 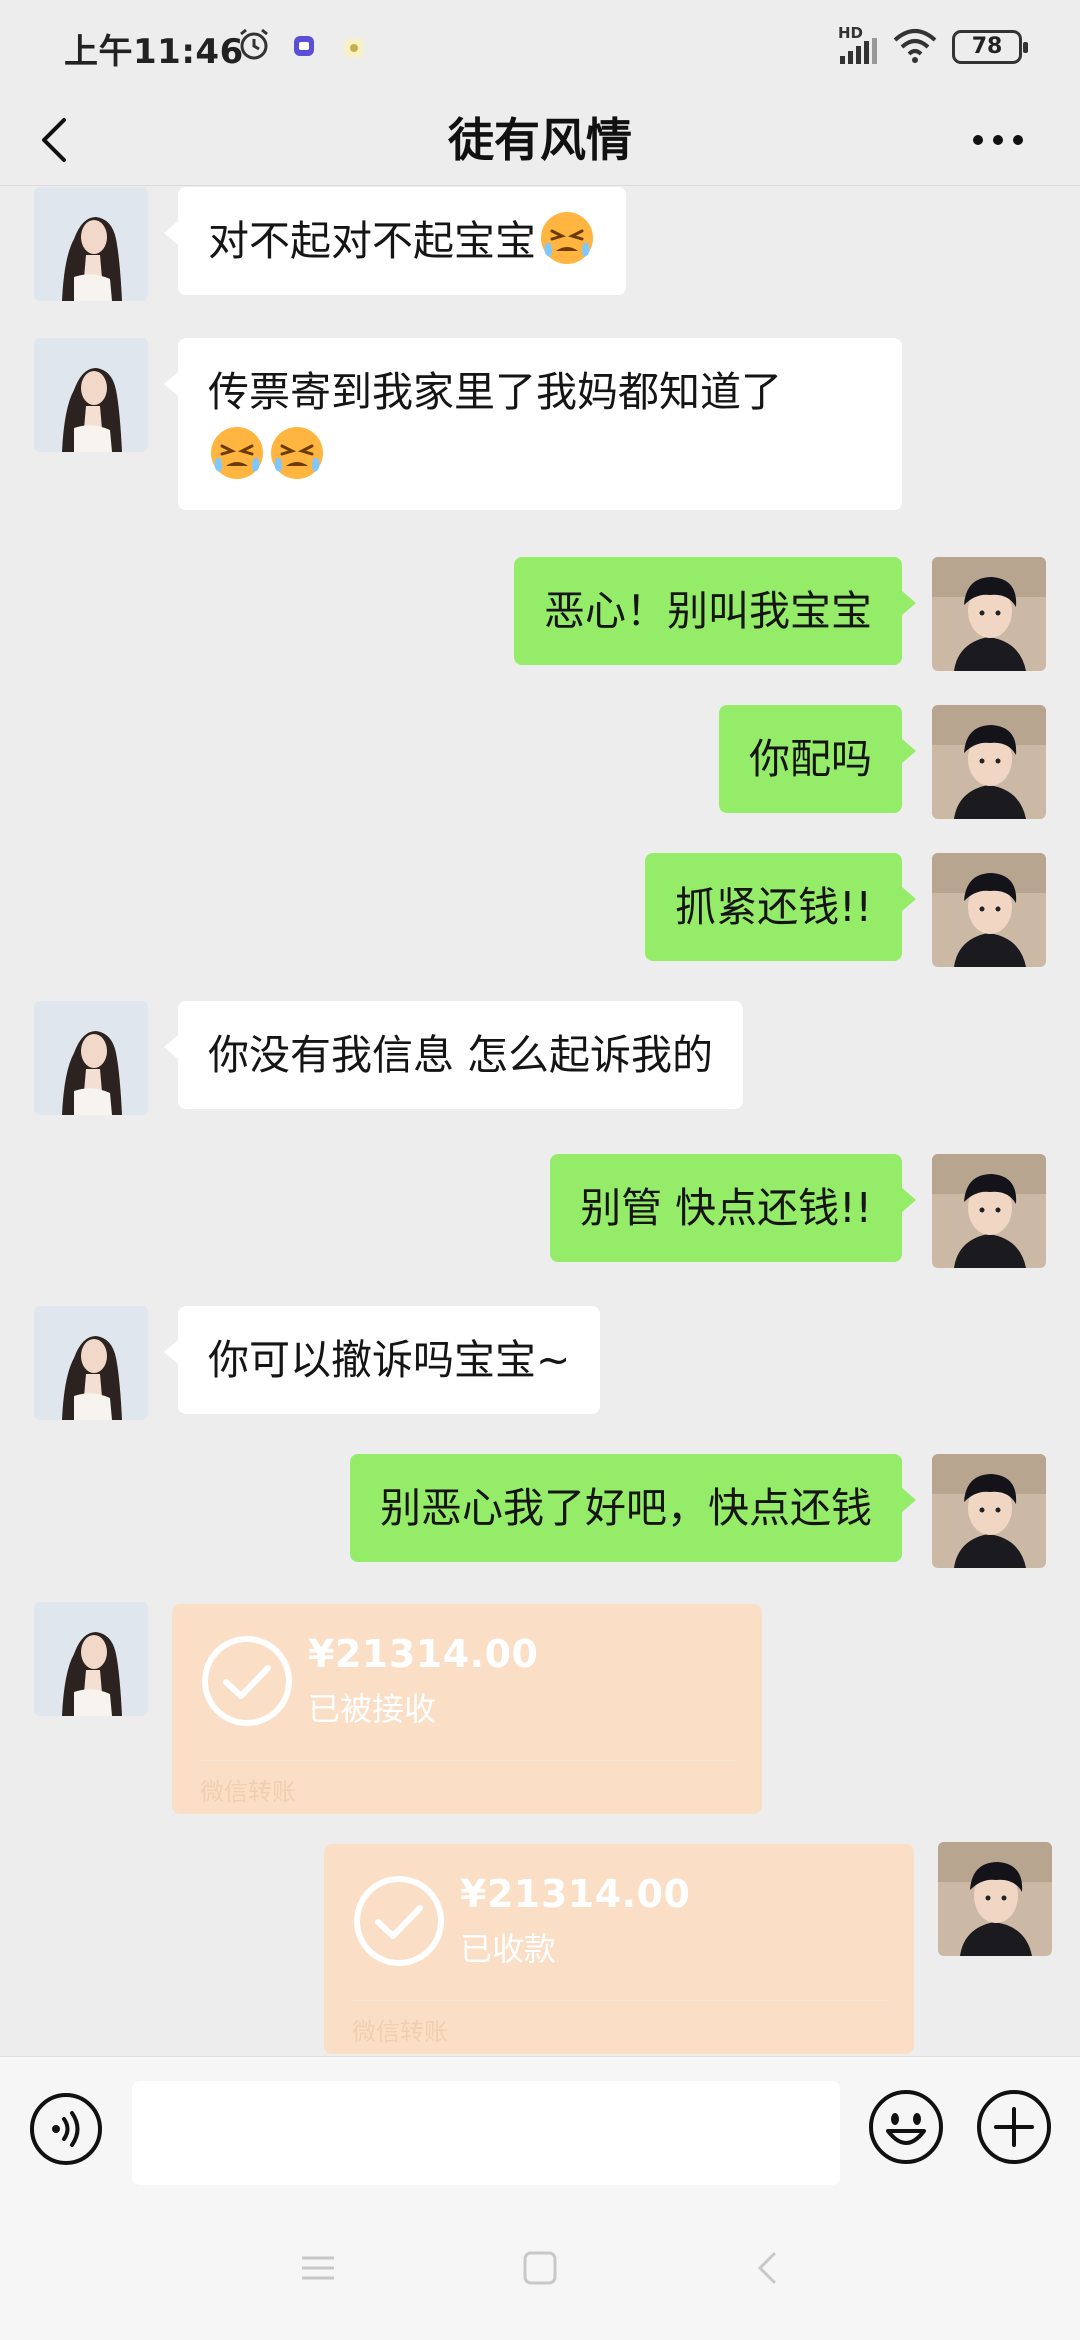 What do you see at coordinates (619, 1949) in the screenshot?
I see `transfer-card: ¥21314.00 已收款 微信转账` at bounding box center [619, 1949].